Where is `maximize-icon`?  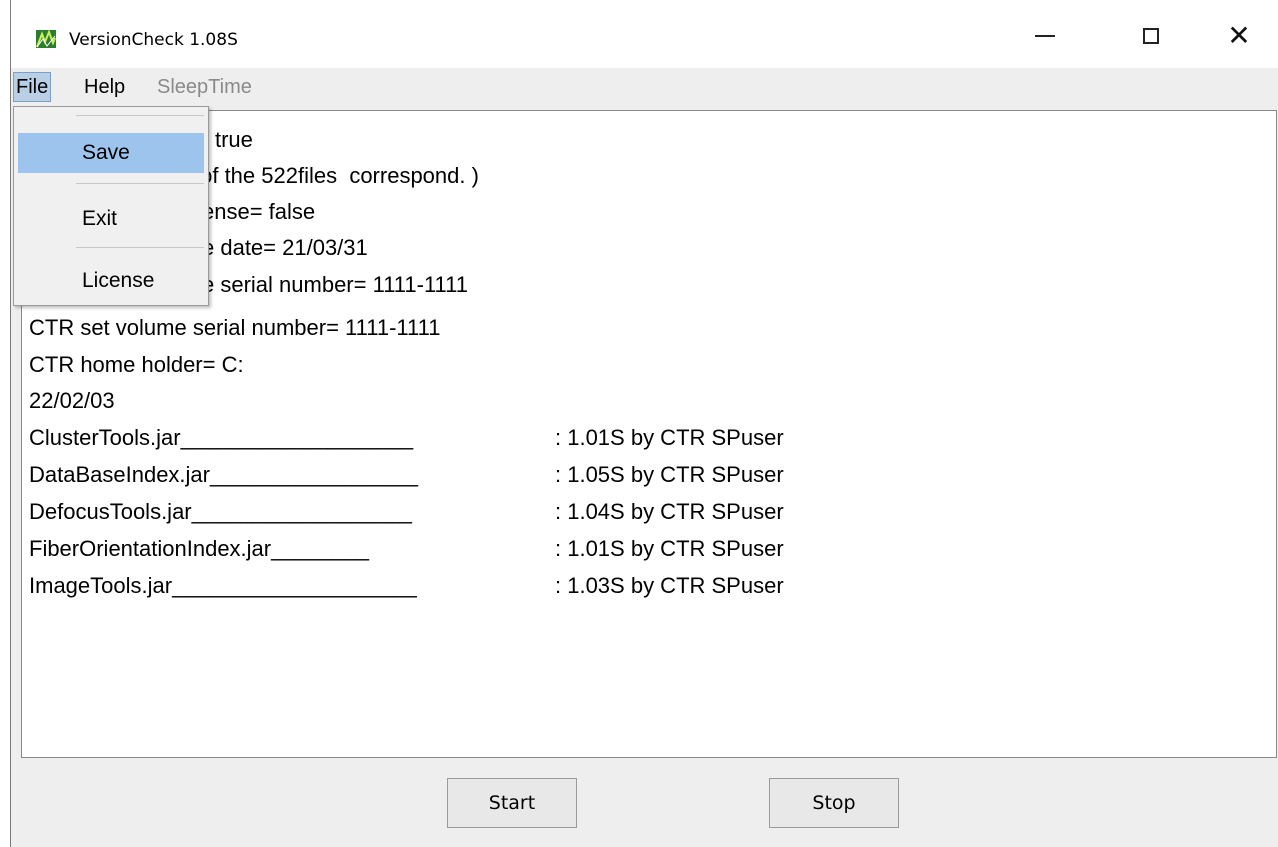 maximize-icon is located at coordinates (1151, 36).